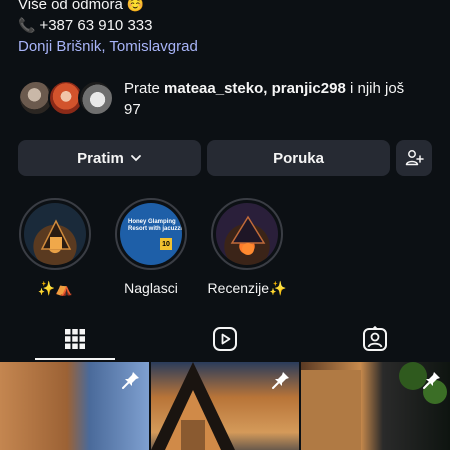 This screenshot has height=450, width=450. I want to click on tab-posts, so click(75, 339).